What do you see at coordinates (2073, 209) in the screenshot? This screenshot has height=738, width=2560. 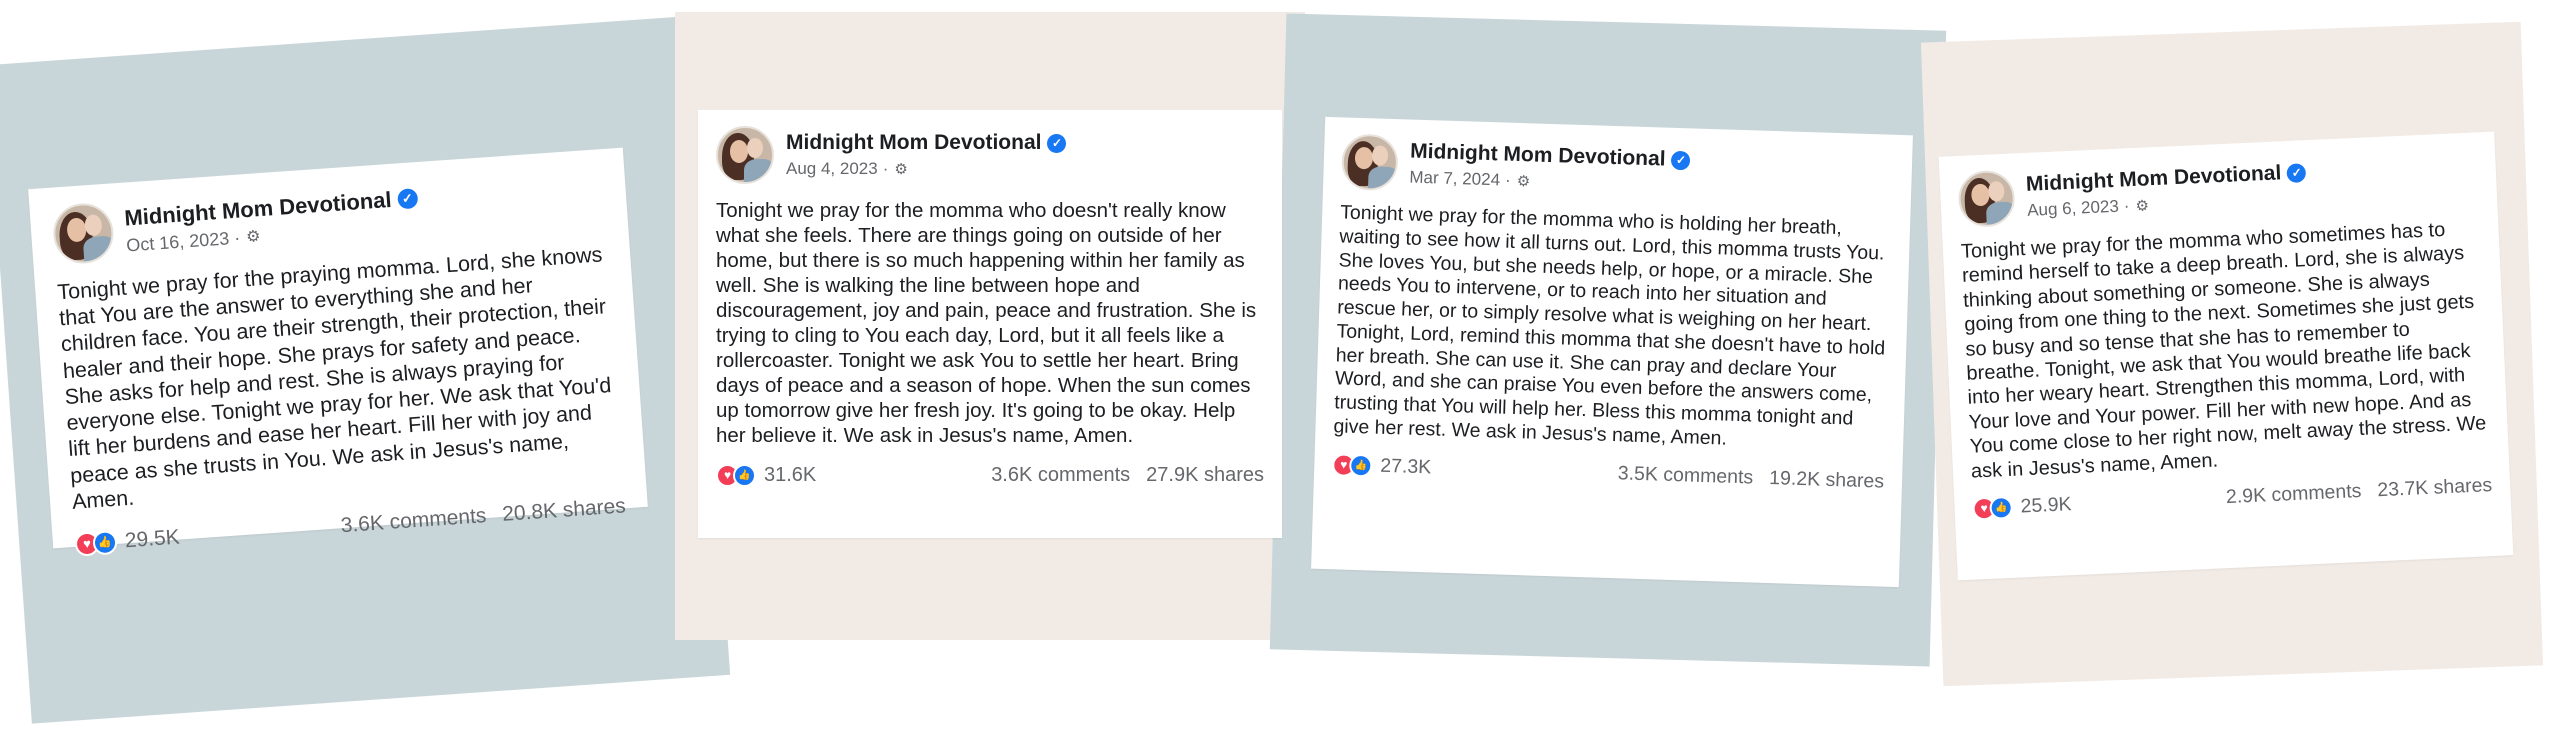 I see `post-date: Aug 6, 2023` at bounding box center [2073, 209].